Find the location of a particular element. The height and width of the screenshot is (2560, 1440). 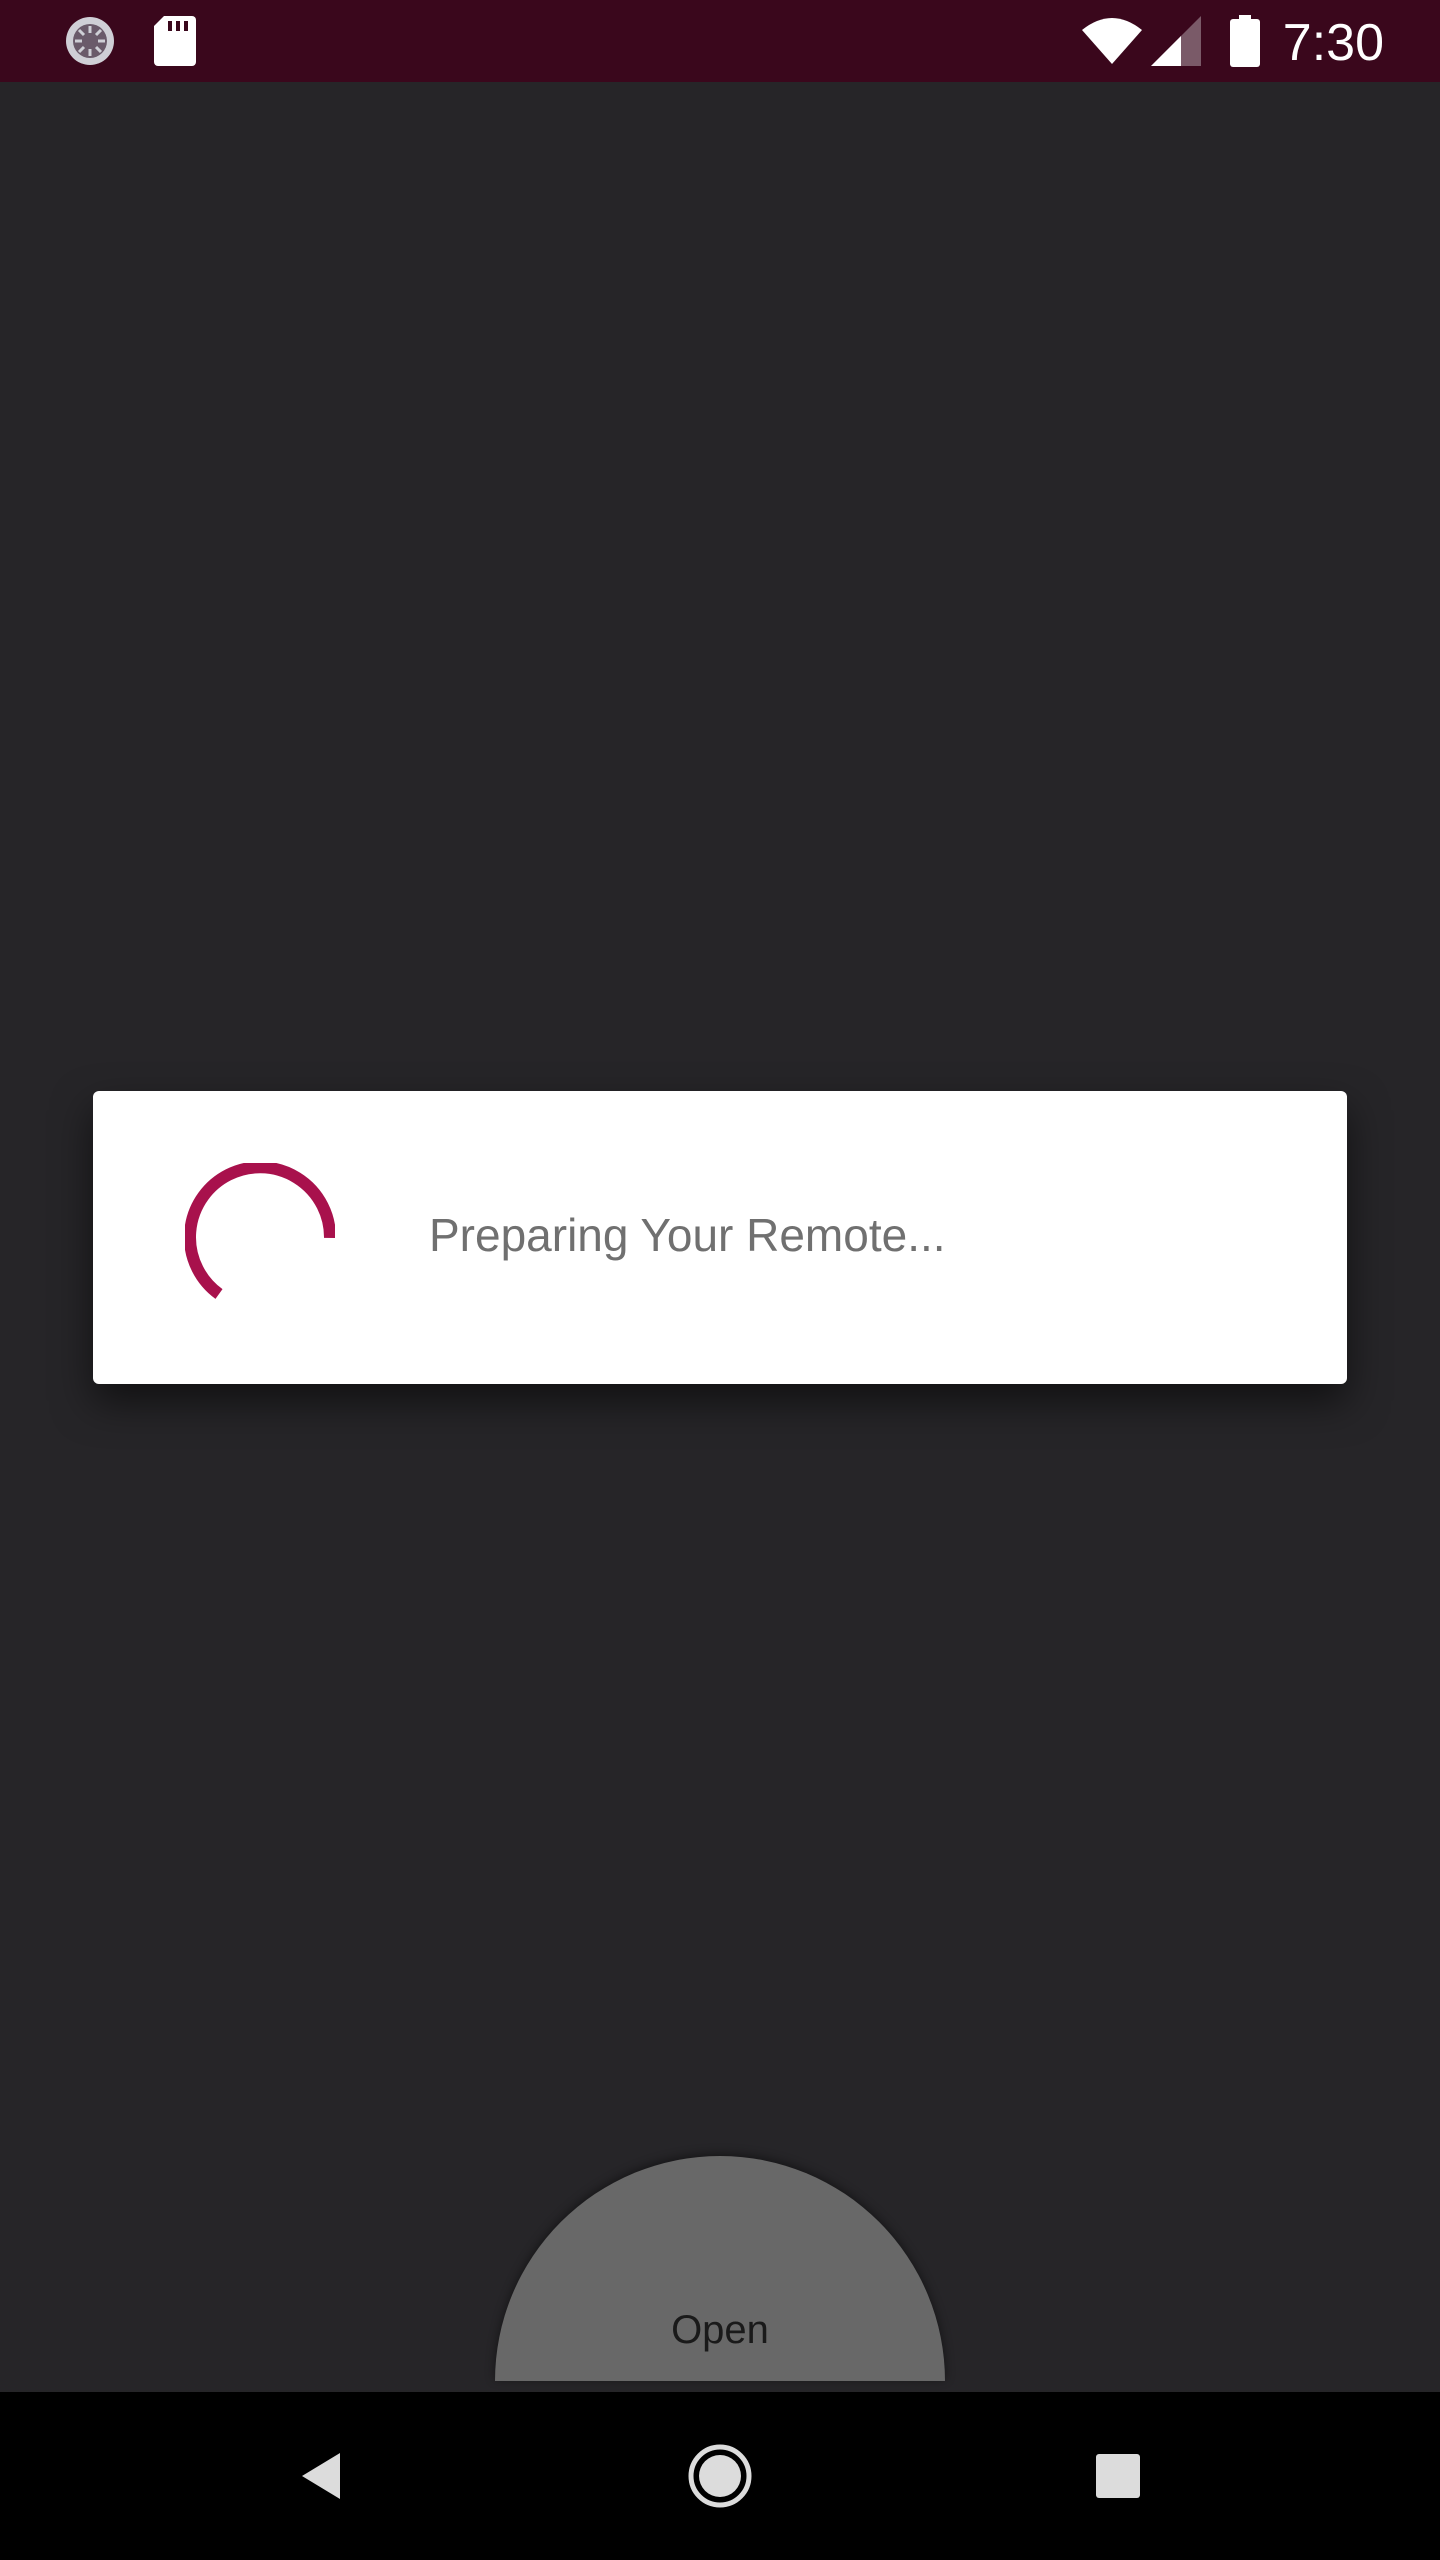

loading-spinner-icon is located at coordinates (260, 1237).